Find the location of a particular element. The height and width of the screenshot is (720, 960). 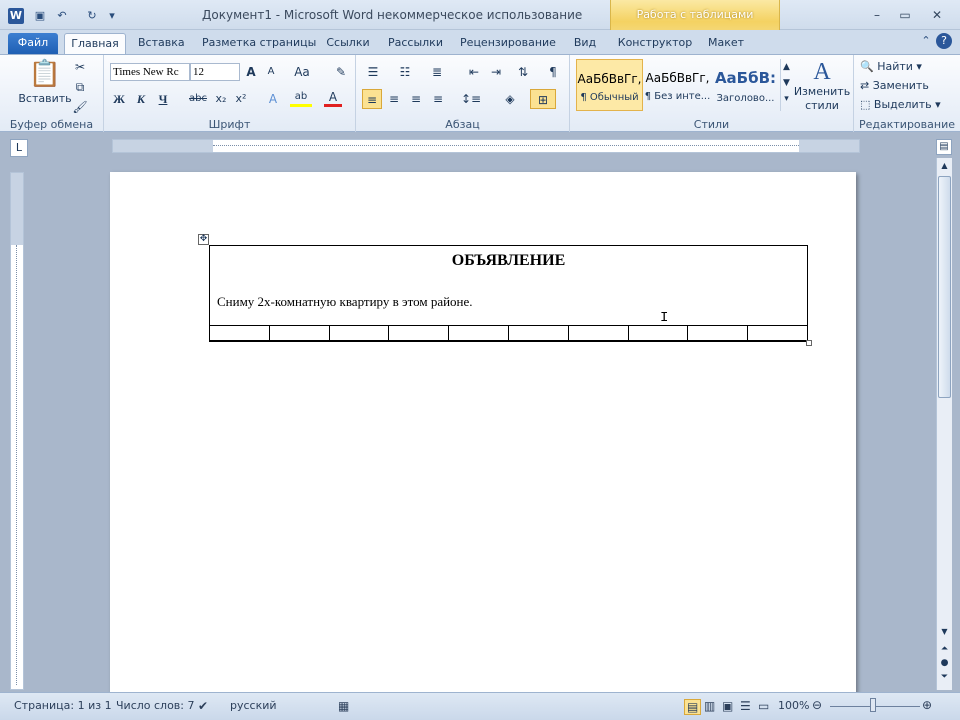

tear-off-row is located at coordinates (508, 333).